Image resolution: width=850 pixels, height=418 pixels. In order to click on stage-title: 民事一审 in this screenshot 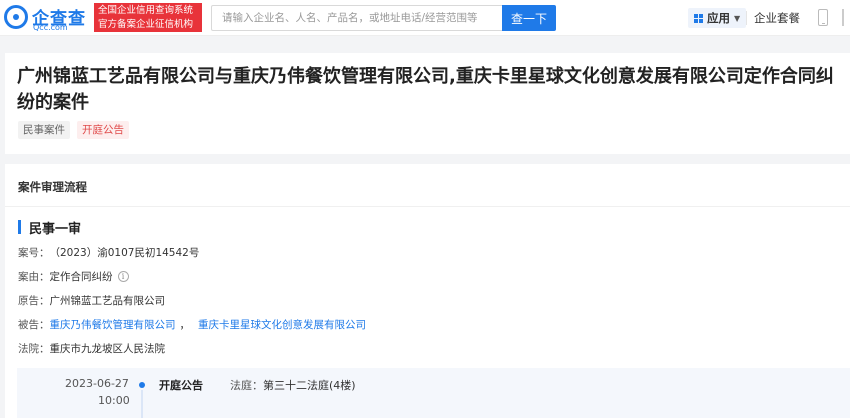, I will do `click(55, 229)`.